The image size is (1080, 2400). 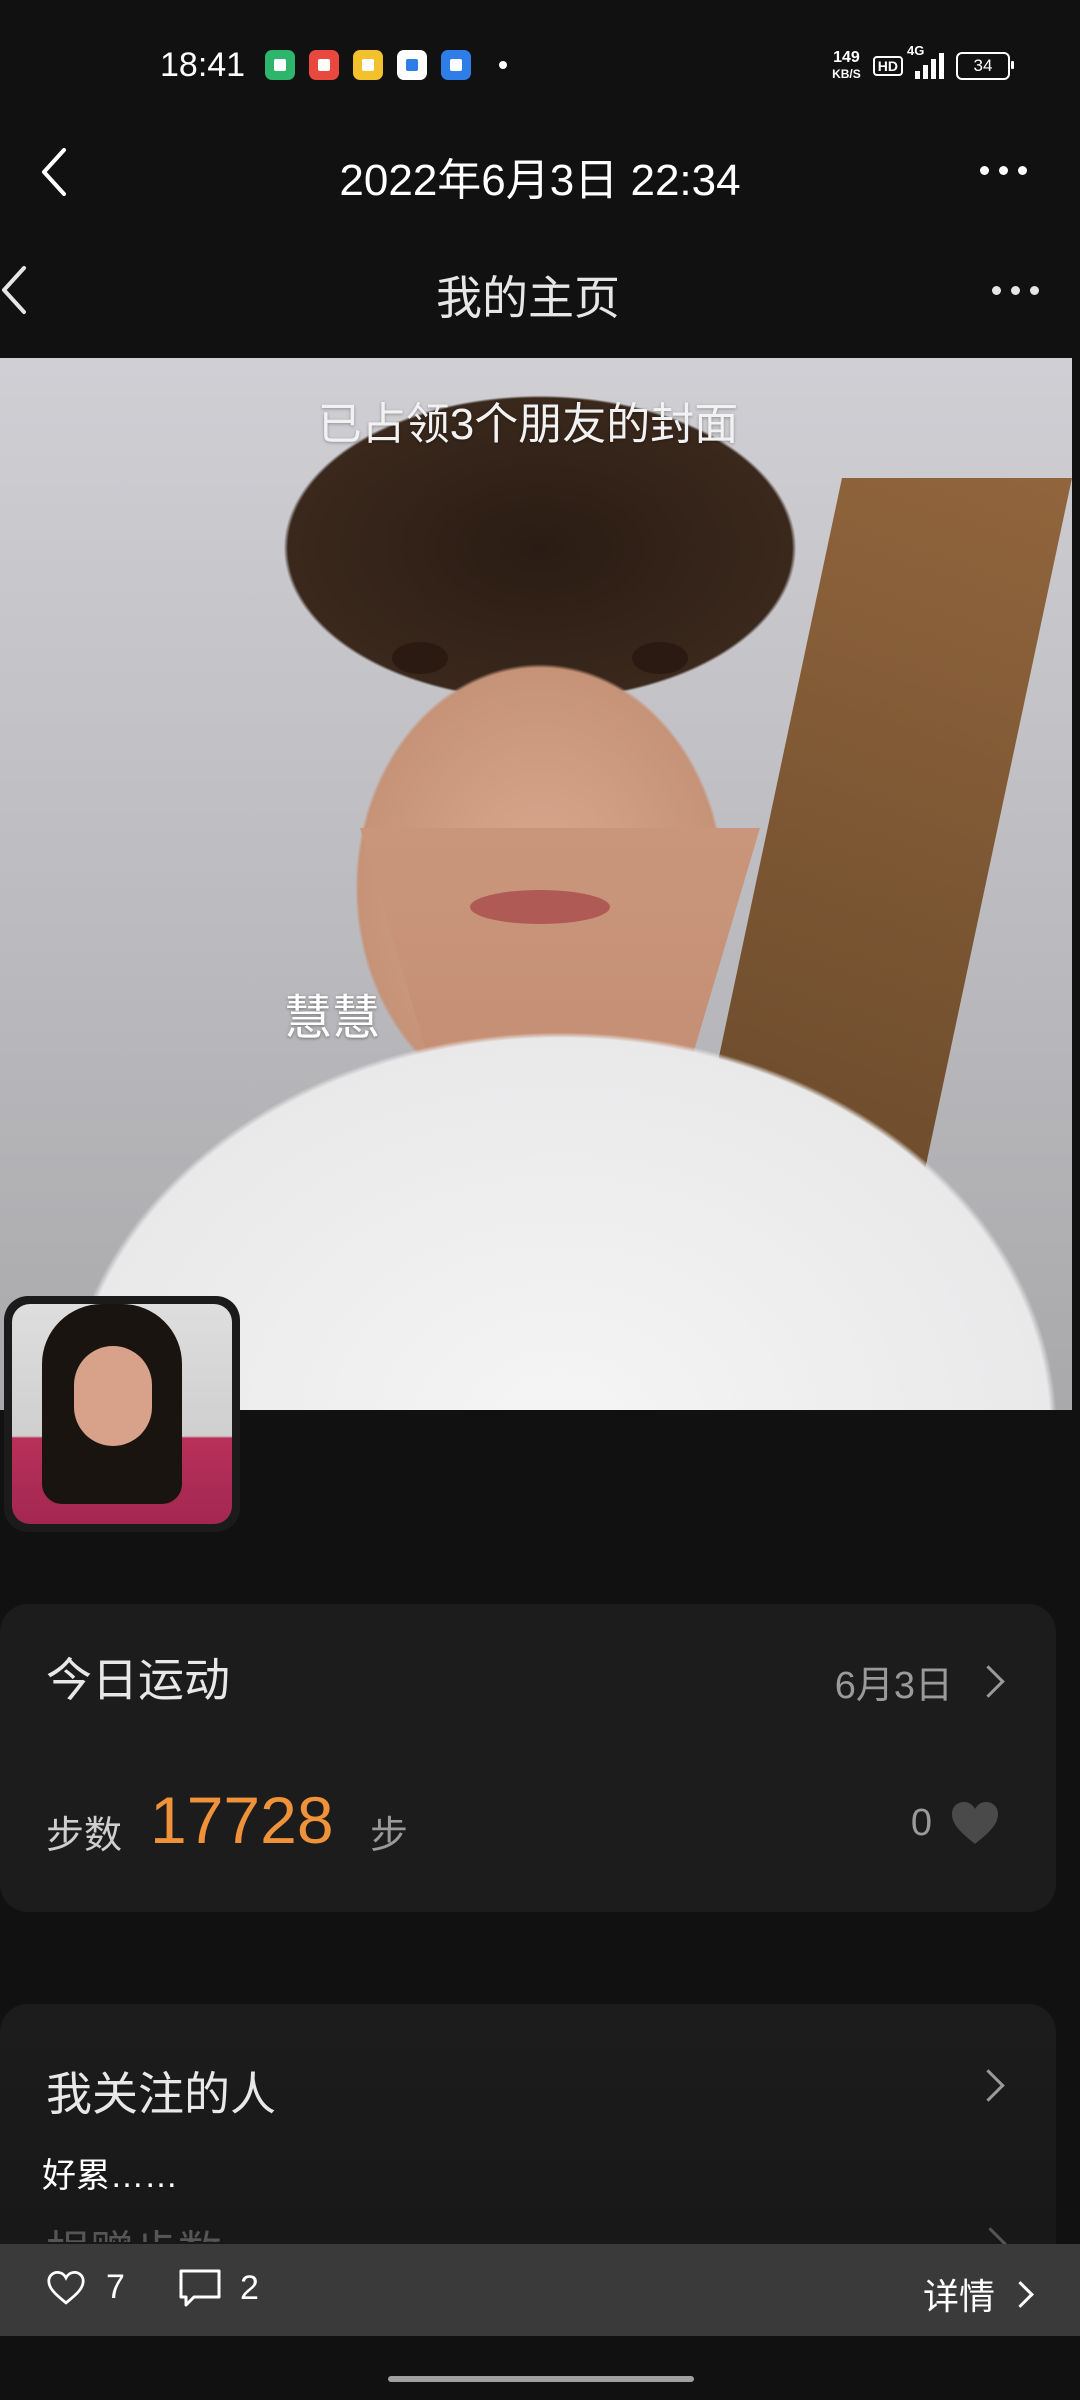 What do you see at coordinates (846, 57) in the screenshot?
I see `network-speed-value: 149` at bounding box center [846, 57].